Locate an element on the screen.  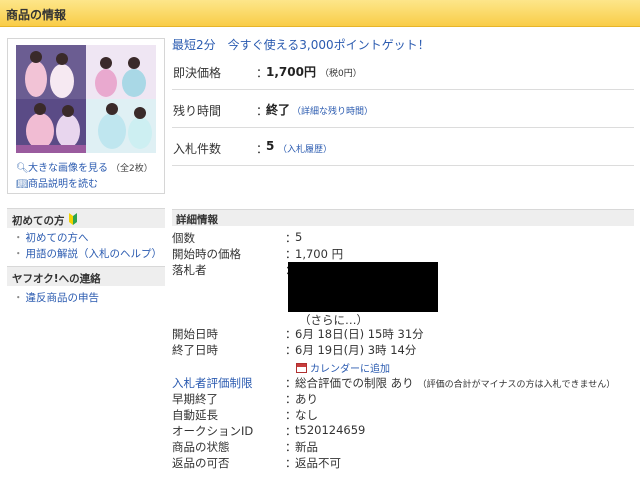
detail-value: 6月 19日(月) 3時 14分 is located at coordinates (356, 350).